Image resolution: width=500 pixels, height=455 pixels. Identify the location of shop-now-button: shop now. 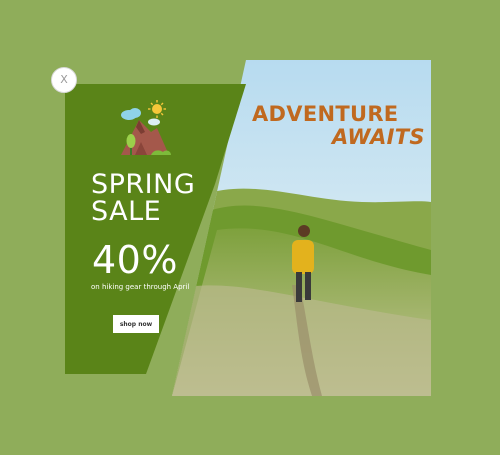
(136, 324).